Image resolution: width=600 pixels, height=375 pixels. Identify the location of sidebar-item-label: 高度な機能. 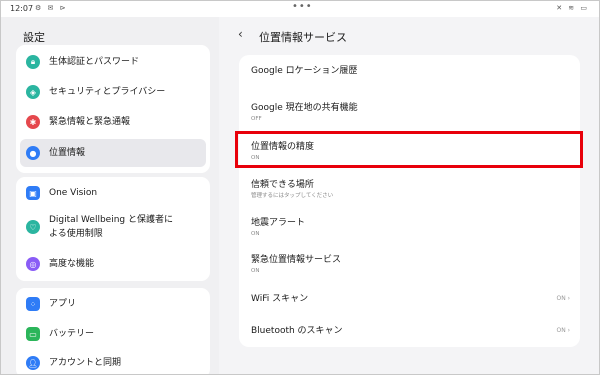
(72, 264).